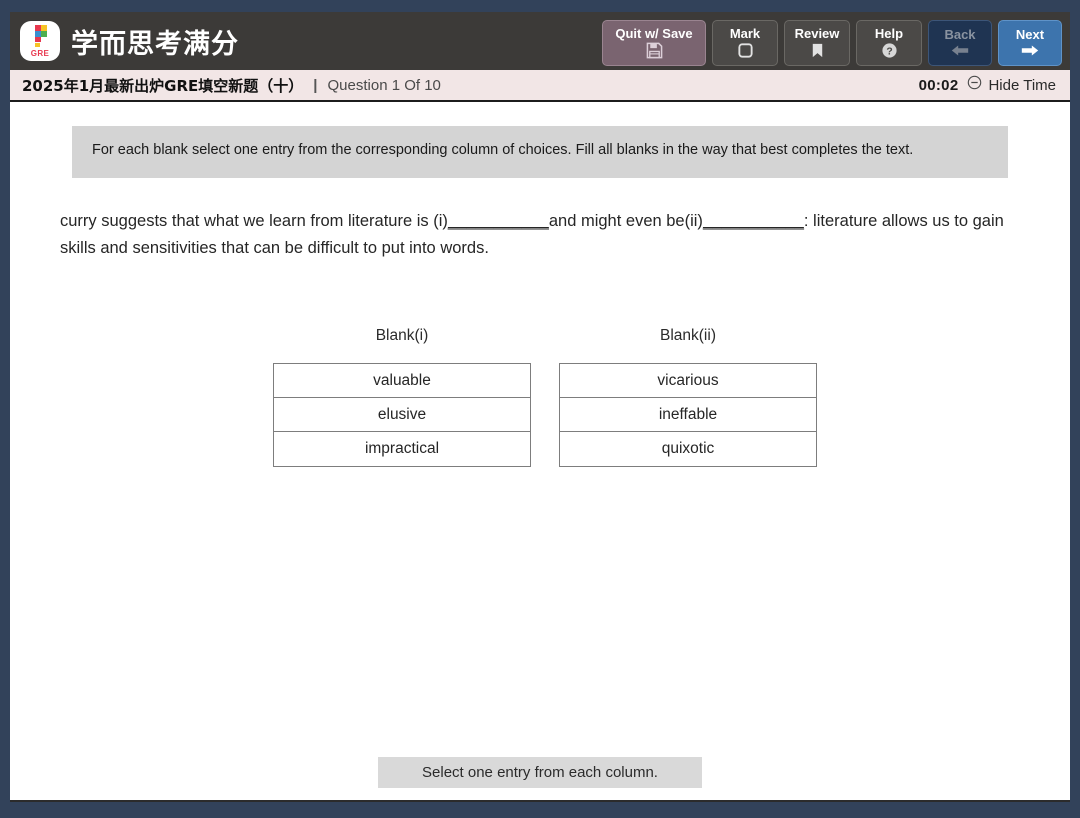 This screenshot has width=1080, height=818. Describe the element at coordinates (960, 34) in the screenshot. I see `back-label: Back` at that location.